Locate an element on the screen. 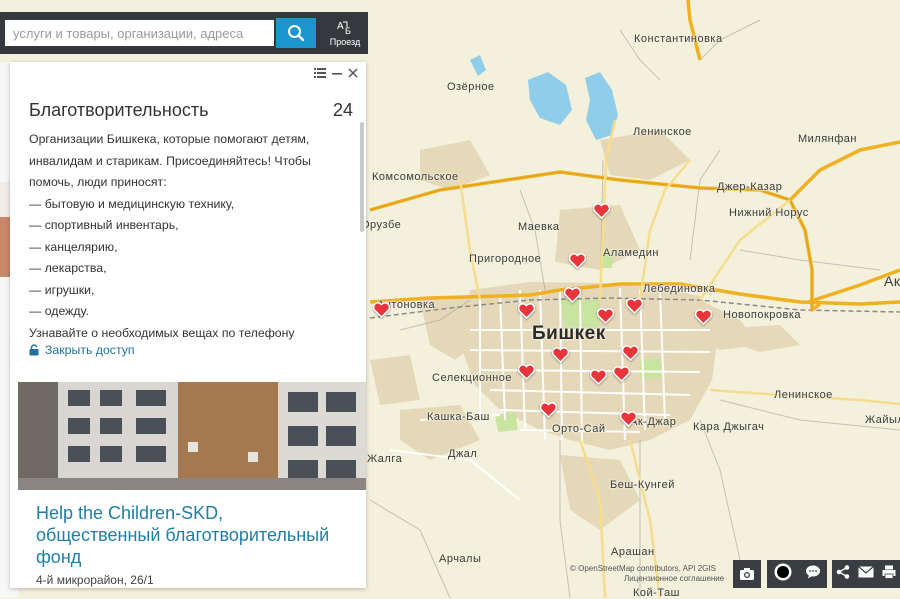 The image size is (900, 599). screenshot-button is located at coordinates (747, 574).